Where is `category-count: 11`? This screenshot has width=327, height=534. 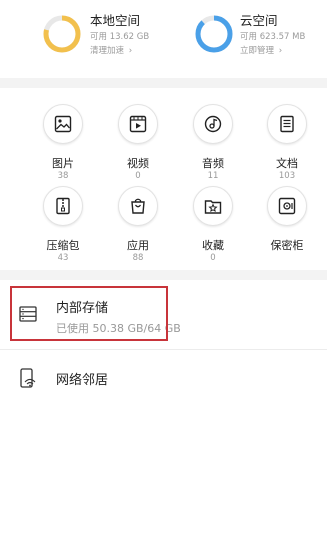
category-count: 11 is located at coordinates (213, 176).